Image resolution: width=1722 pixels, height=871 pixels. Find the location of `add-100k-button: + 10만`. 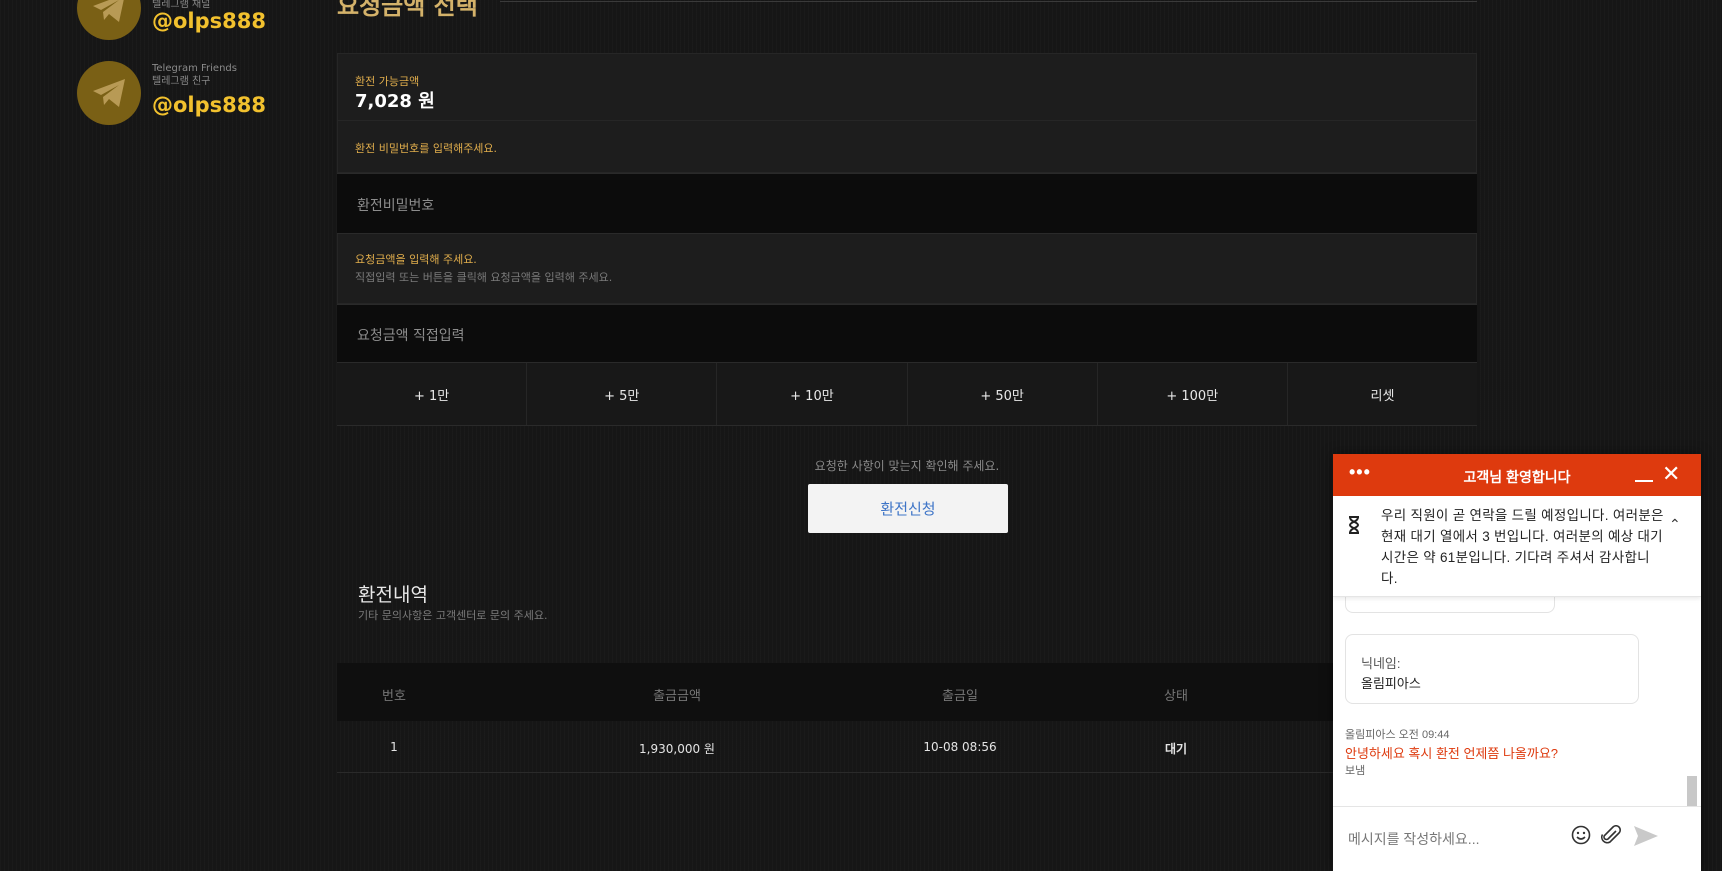

add-100k-button: + 10만 is located at coordinates (812, 394).